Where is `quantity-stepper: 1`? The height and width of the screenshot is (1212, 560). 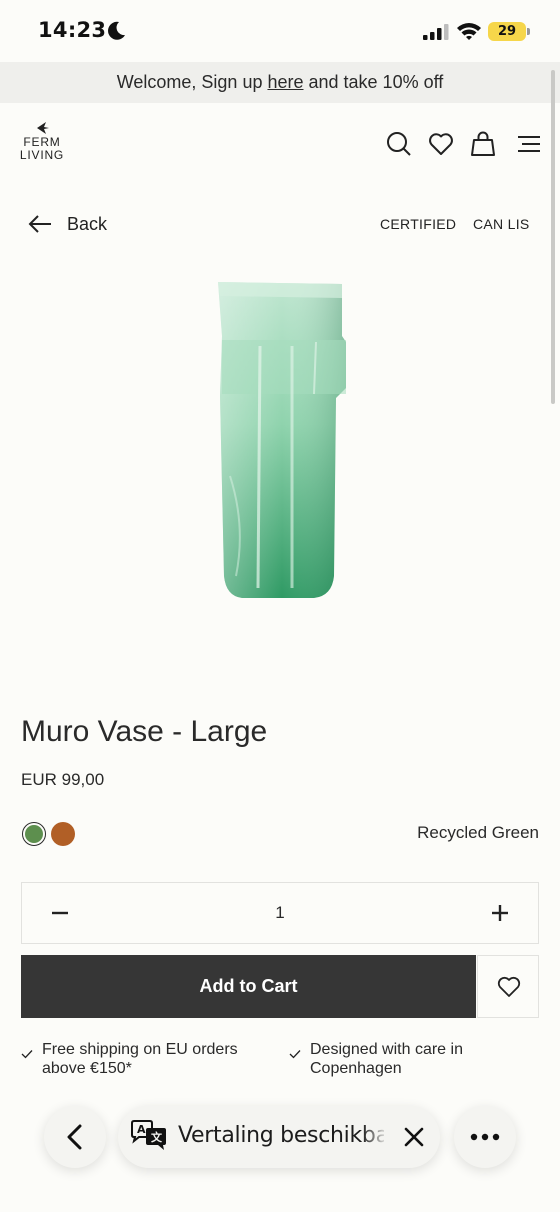 quantity-stepper: 1 is located at coordinates (280, 913).